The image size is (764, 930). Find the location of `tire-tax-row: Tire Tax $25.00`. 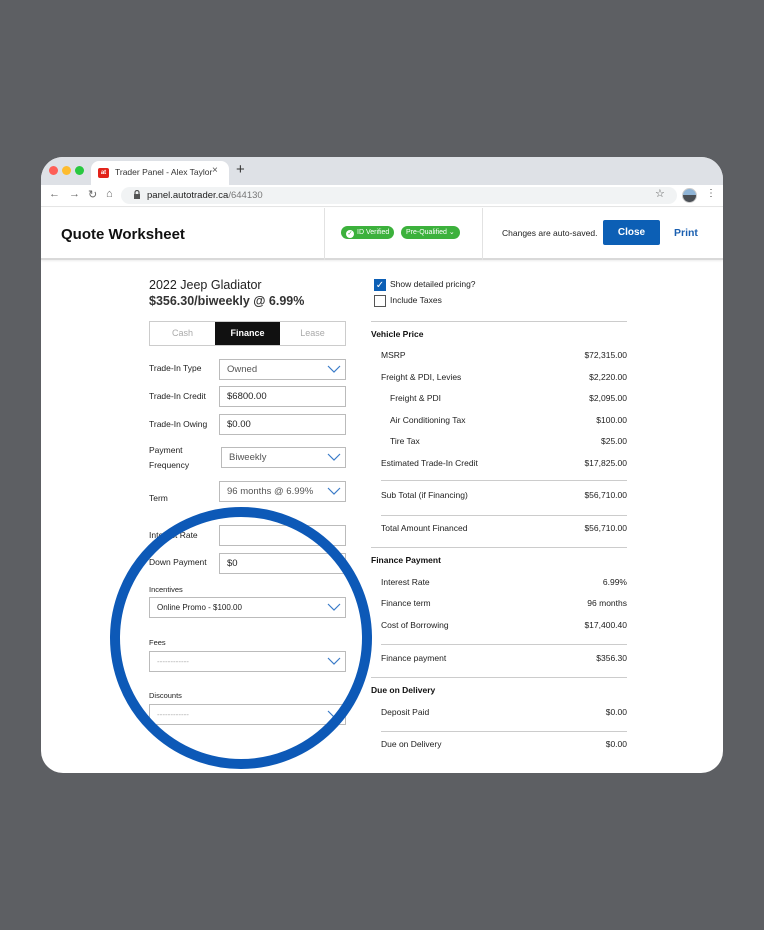

tire-tax-row: Tire Tax $25.00 is located at coordinates (508, 441).